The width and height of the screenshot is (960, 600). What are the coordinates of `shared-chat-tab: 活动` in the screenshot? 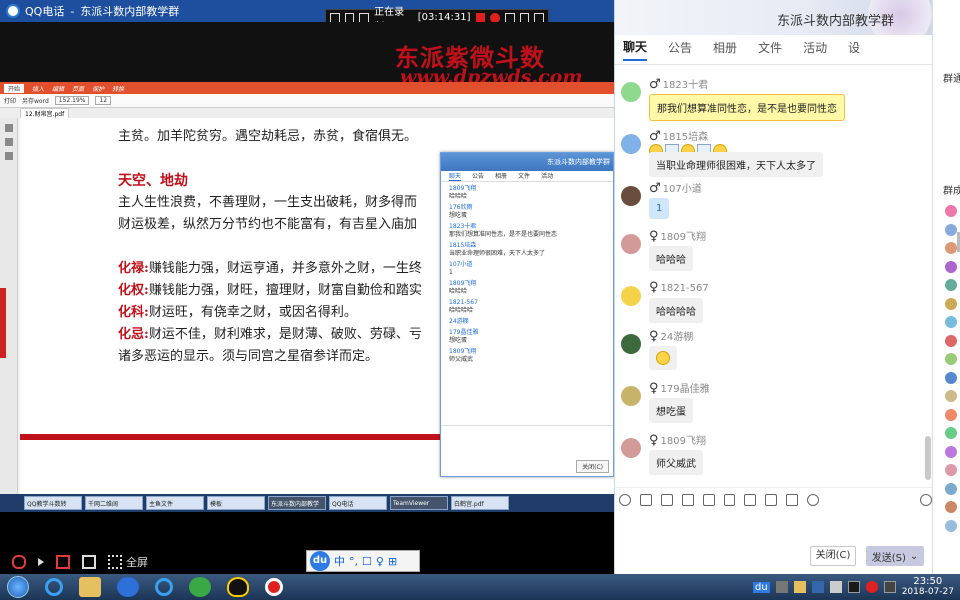 It's located at (547, 176).